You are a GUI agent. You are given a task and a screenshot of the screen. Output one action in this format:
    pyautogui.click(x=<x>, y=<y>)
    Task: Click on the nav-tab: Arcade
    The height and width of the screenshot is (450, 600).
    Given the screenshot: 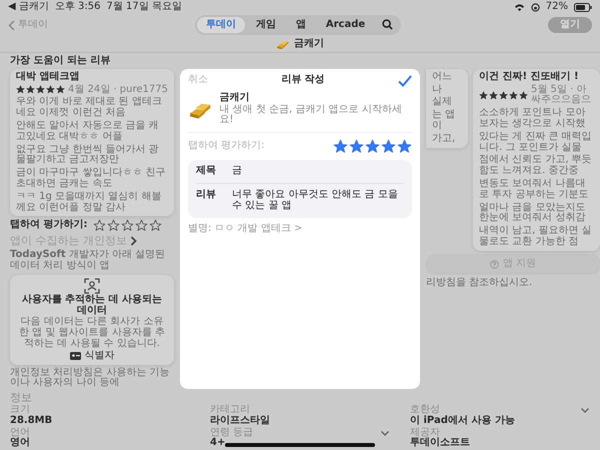 What is the action you would take?
    pyautogui.click(x=345, y=25)
    